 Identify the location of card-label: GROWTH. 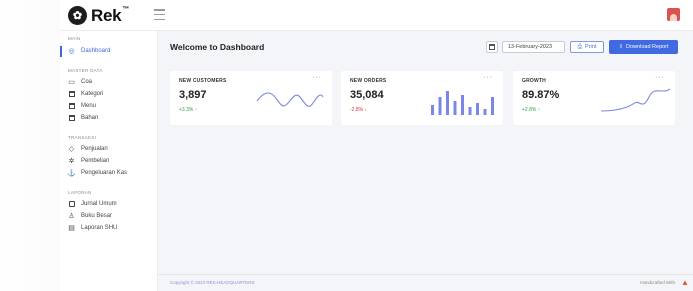
(534, 81).